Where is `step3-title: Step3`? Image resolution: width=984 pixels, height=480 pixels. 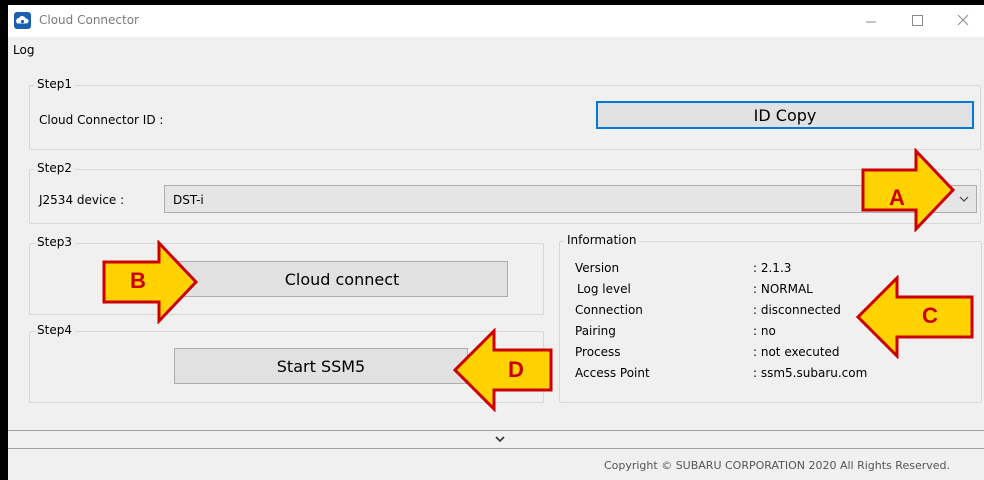 step3-title: Step3 is located at coordinates (54, 242).